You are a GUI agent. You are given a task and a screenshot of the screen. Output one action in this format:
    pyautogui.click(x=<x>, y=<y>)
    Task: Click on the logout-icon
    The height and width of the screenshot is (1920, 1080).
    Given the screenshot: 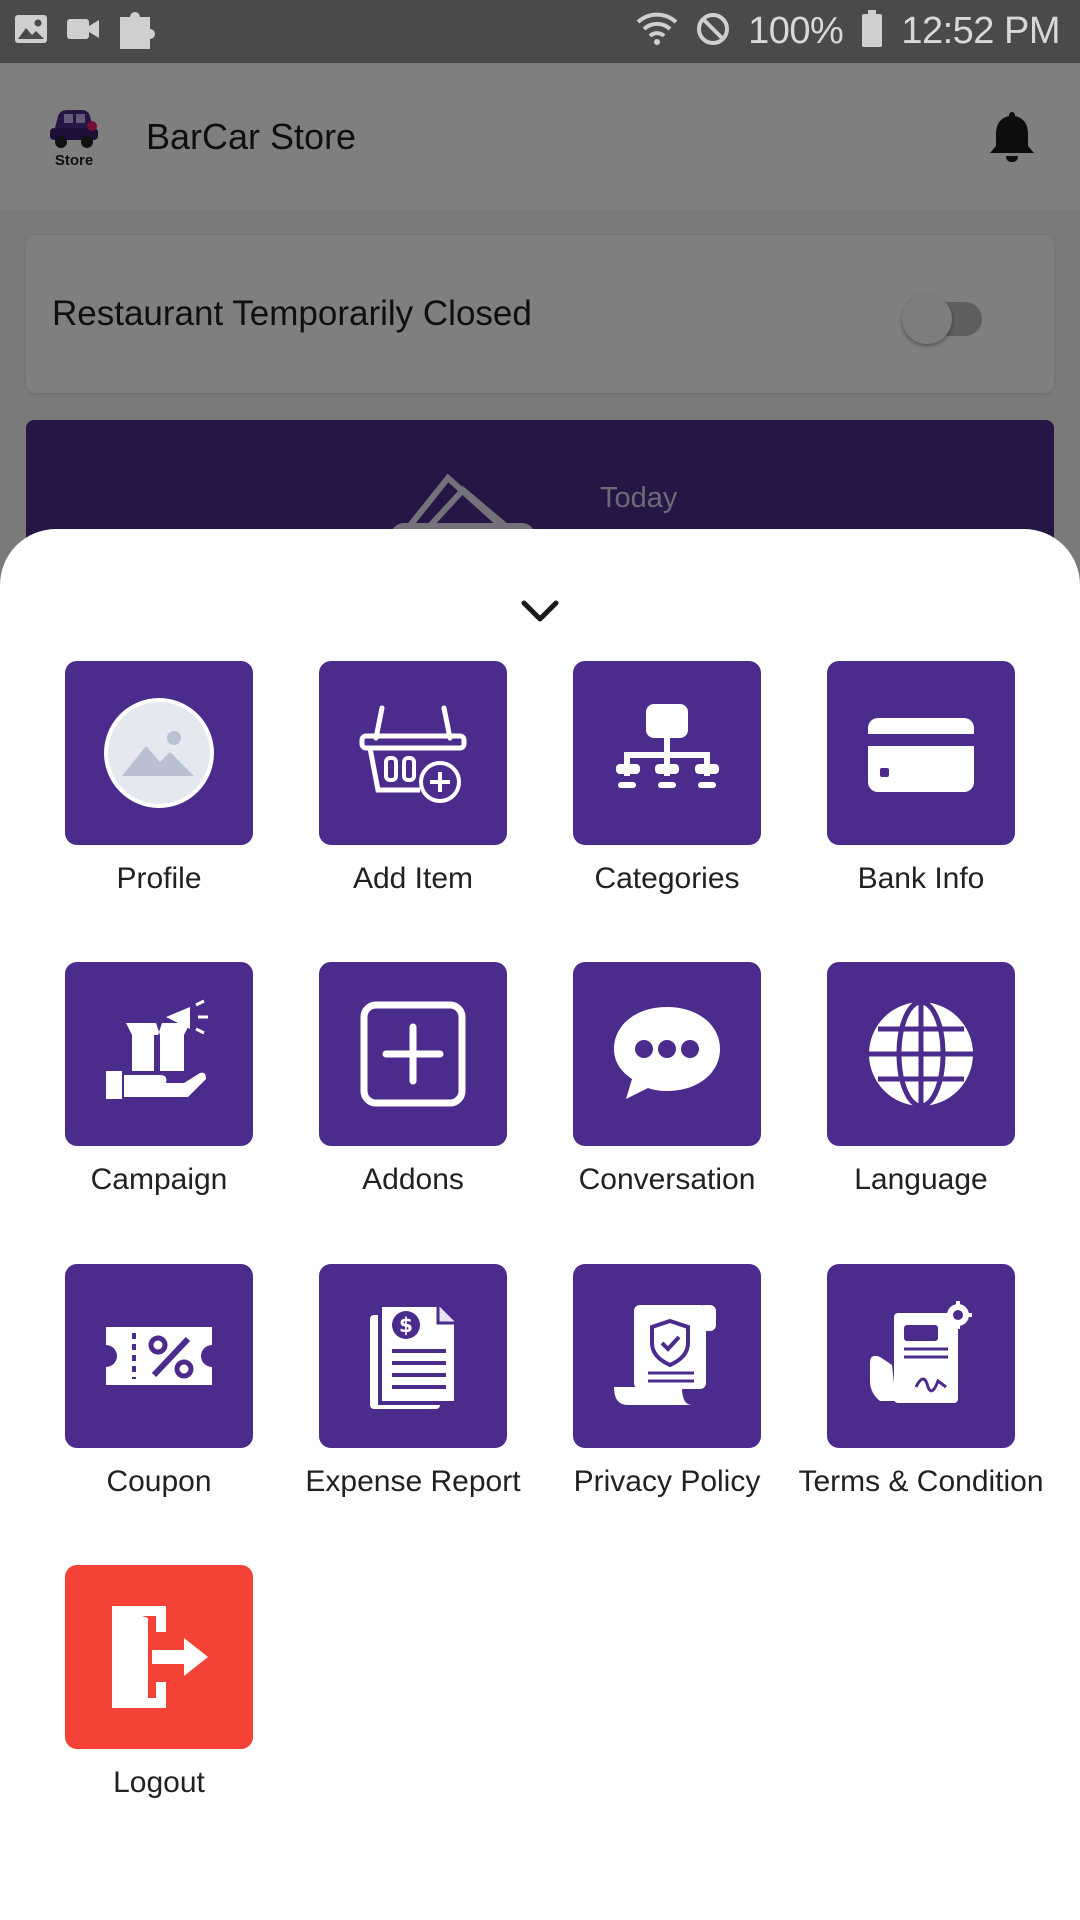 What is the action you would take?
    pyautogui.click(x=160, y=1657)
    